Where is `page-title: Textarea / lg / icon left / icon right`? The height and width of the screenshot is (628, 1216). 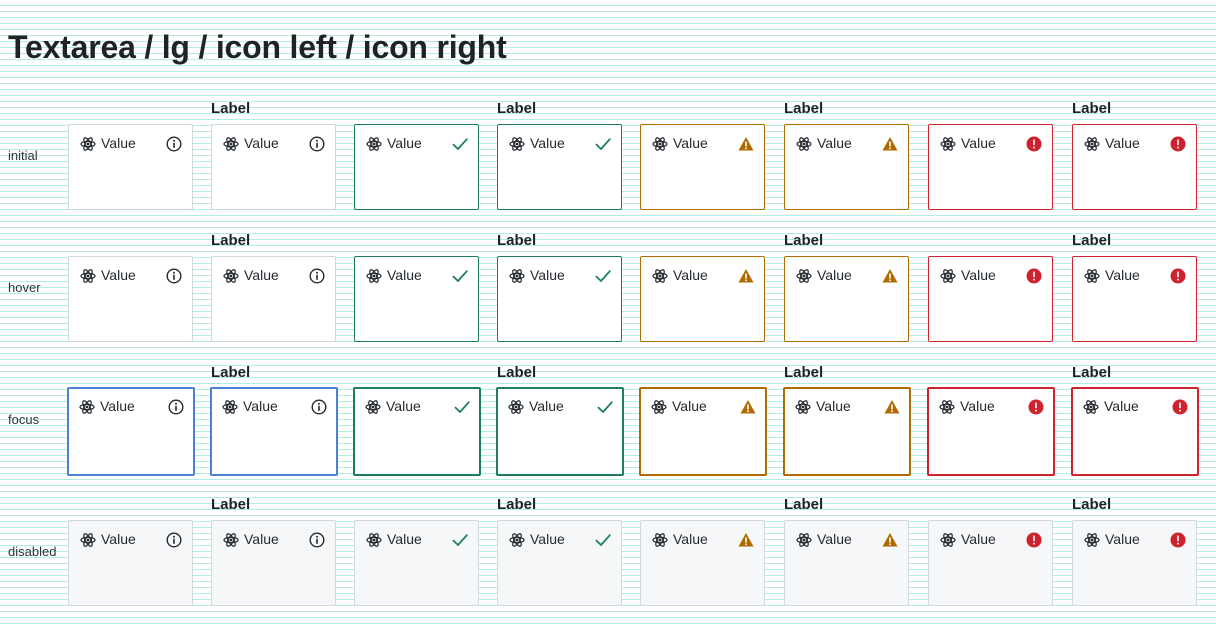 page-title: Textarea / lg / icon left / icon right is located at coordinates (257, 47).